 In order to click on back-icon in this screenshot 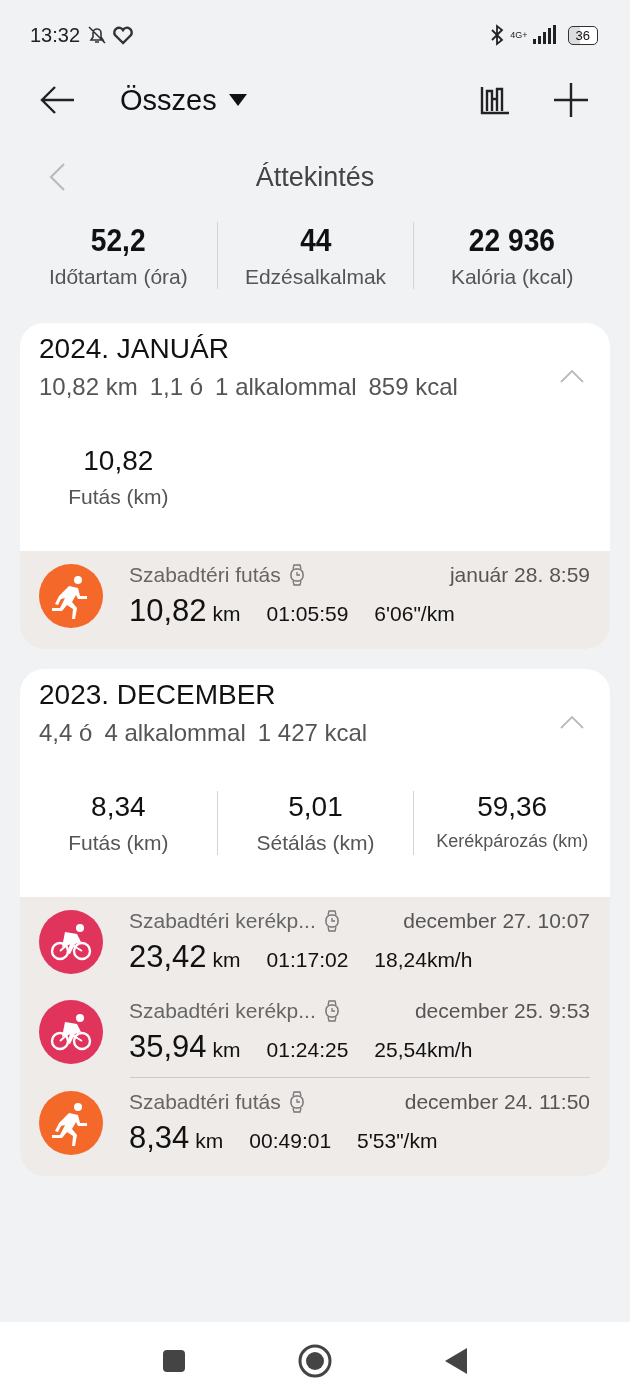, I will do `click(456, 1361)`.